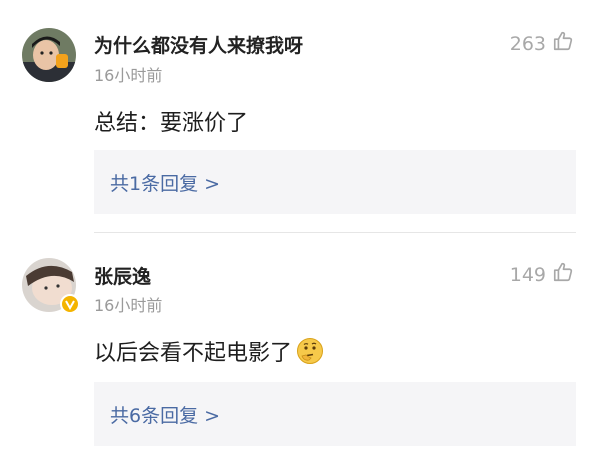 Image resolution: width=600 pixels, height=461 pixels. What do you see at coordinates (165, 182) in the screenshot?
I see `view-replies-link: 共1条回复 >` at bounding box center [165, 182].